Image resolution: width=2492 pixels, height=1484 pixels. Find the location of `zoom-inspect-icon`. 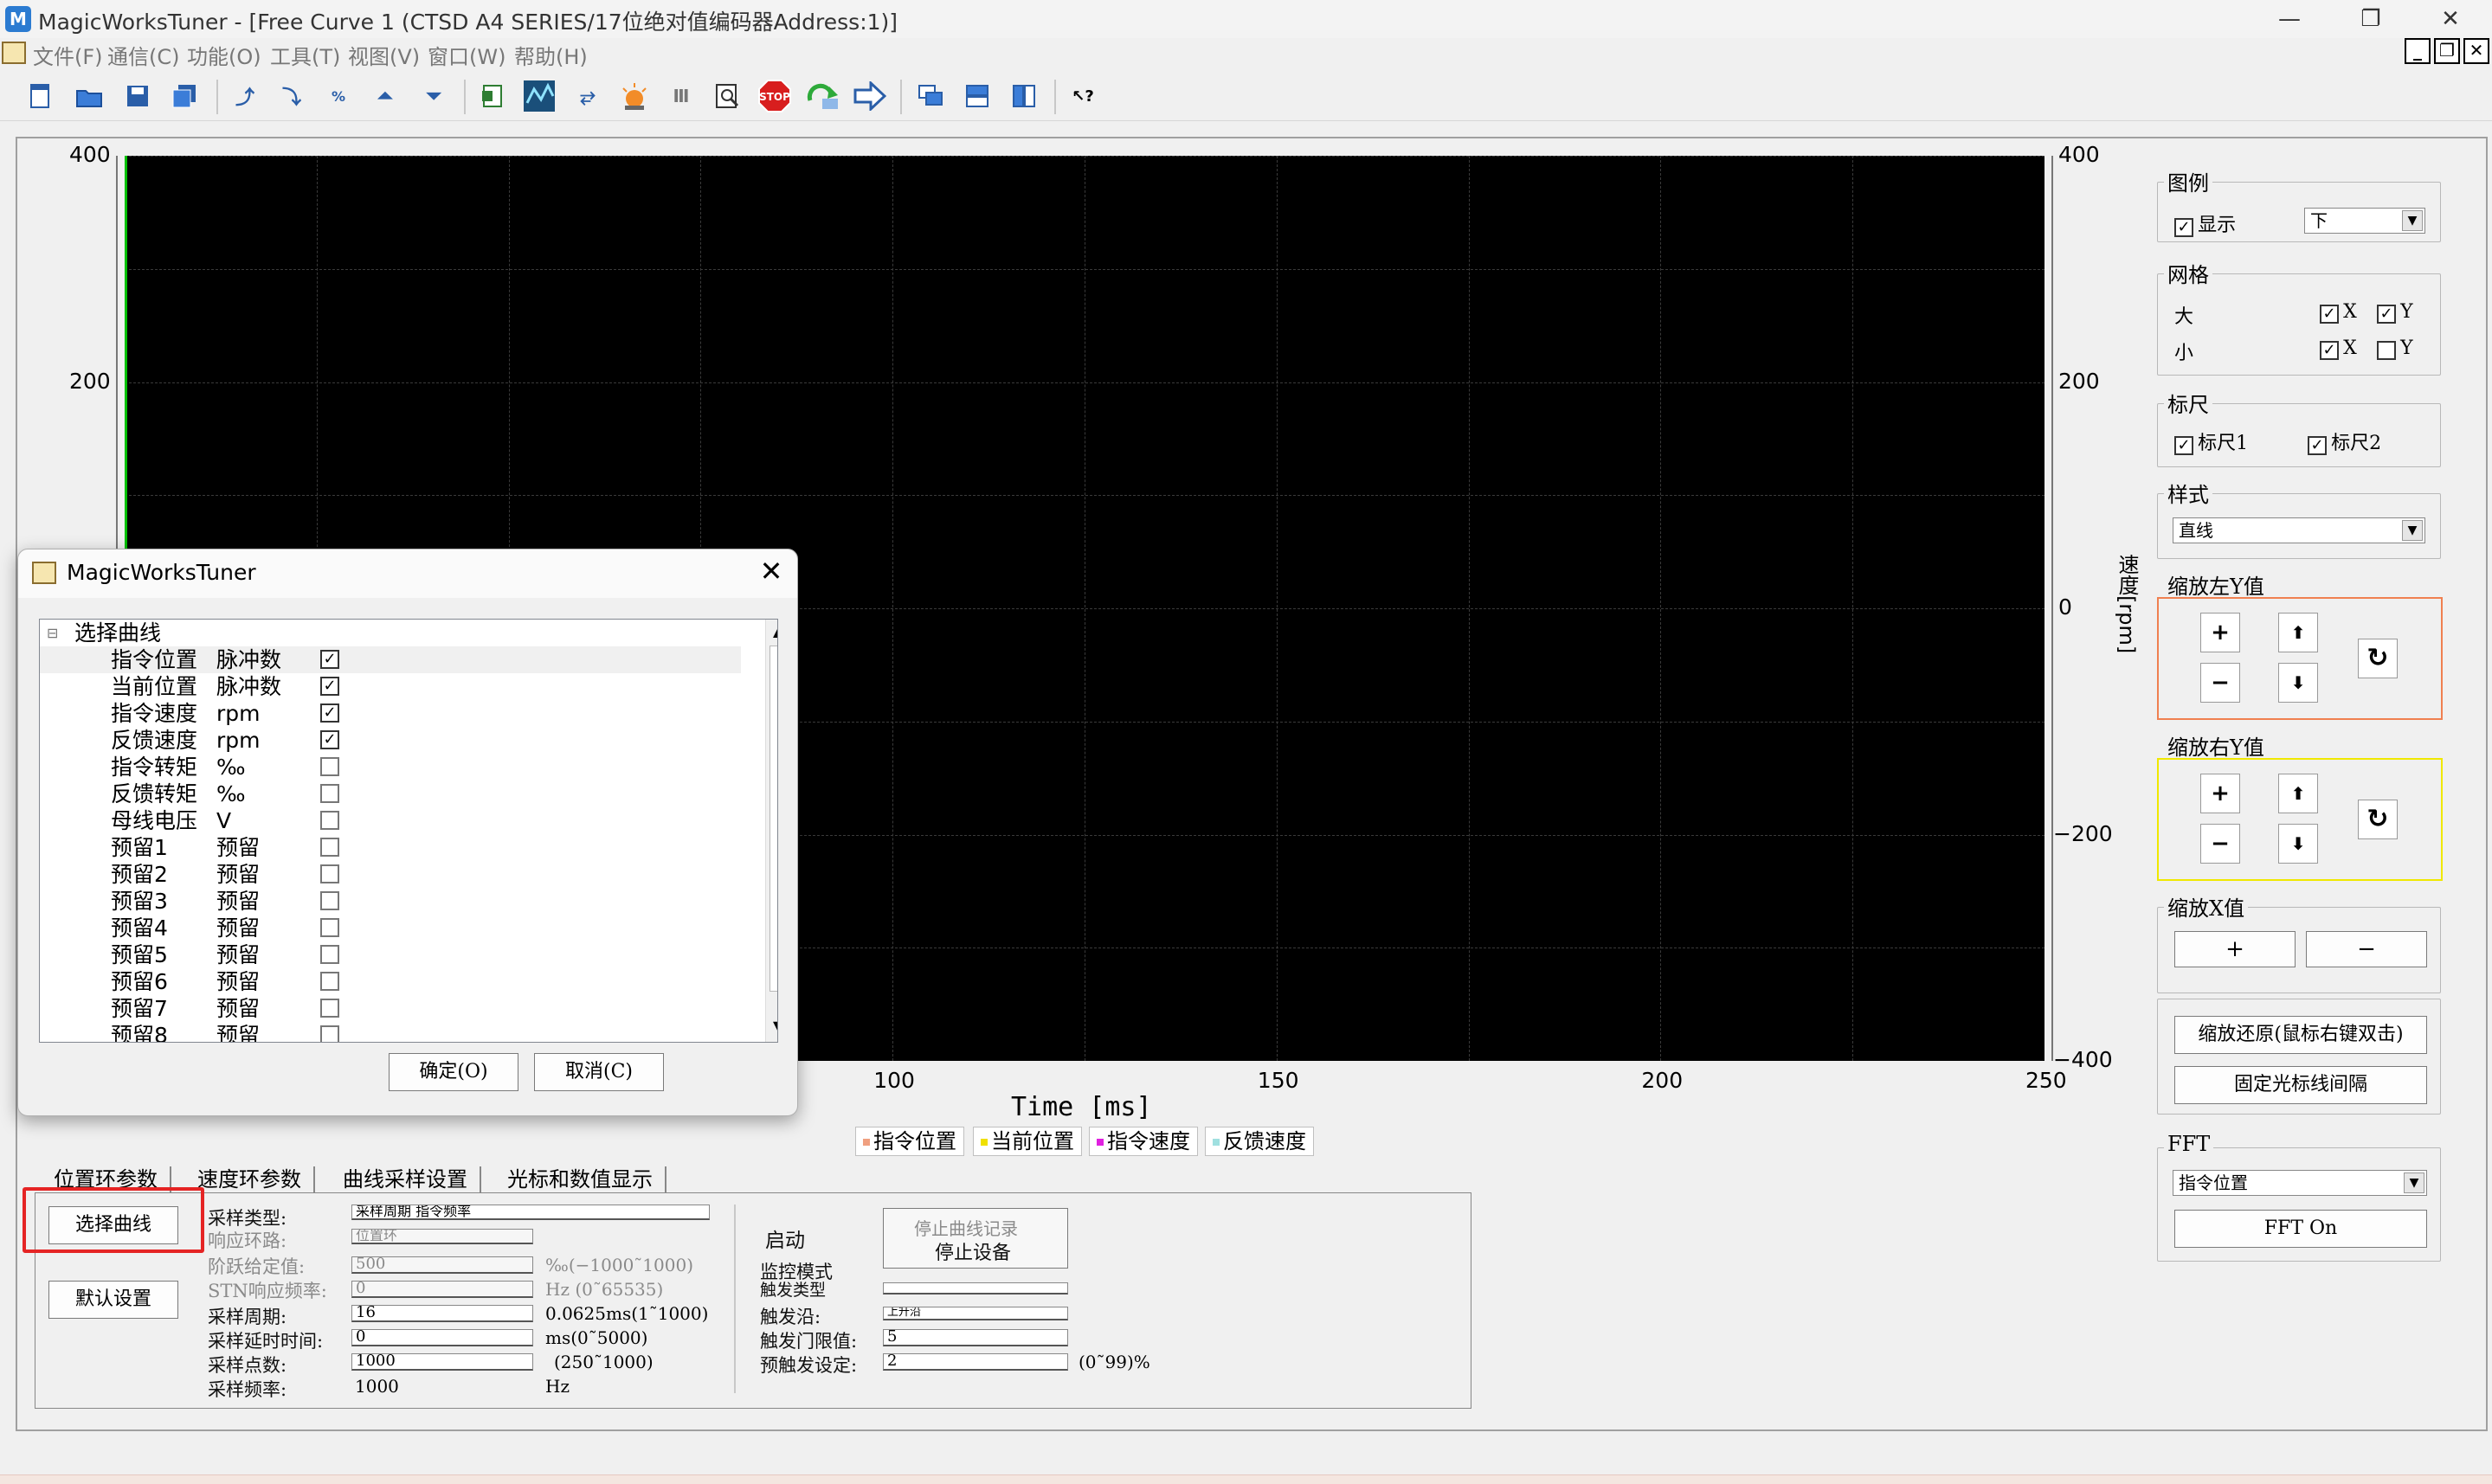

zoom-inspect-icon is located at coordinates (728, 96).